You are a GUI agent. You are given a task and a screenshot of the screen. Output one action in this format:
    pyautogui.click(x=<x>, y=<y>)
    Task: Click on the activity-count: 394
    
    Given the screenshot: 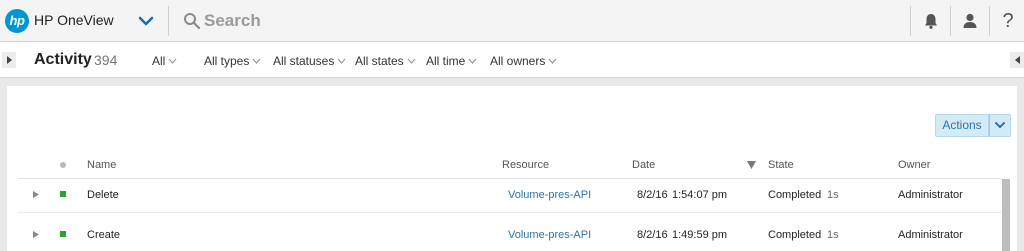 What is the action you would take?
    pyautogui.click(x=106, y=60)
    